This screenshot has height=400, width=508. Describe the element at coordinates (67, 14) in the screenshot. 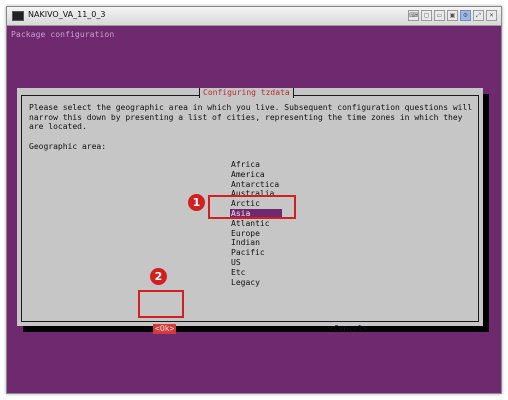

I see `window-title: NAKIVO_VA_11_0_3` at that location.